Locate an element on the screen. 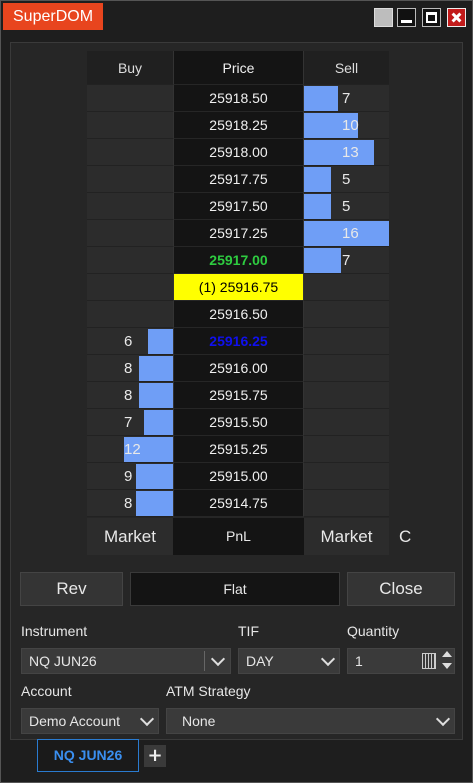  buy-column-header: Buy is located at coordinates (130, 68).